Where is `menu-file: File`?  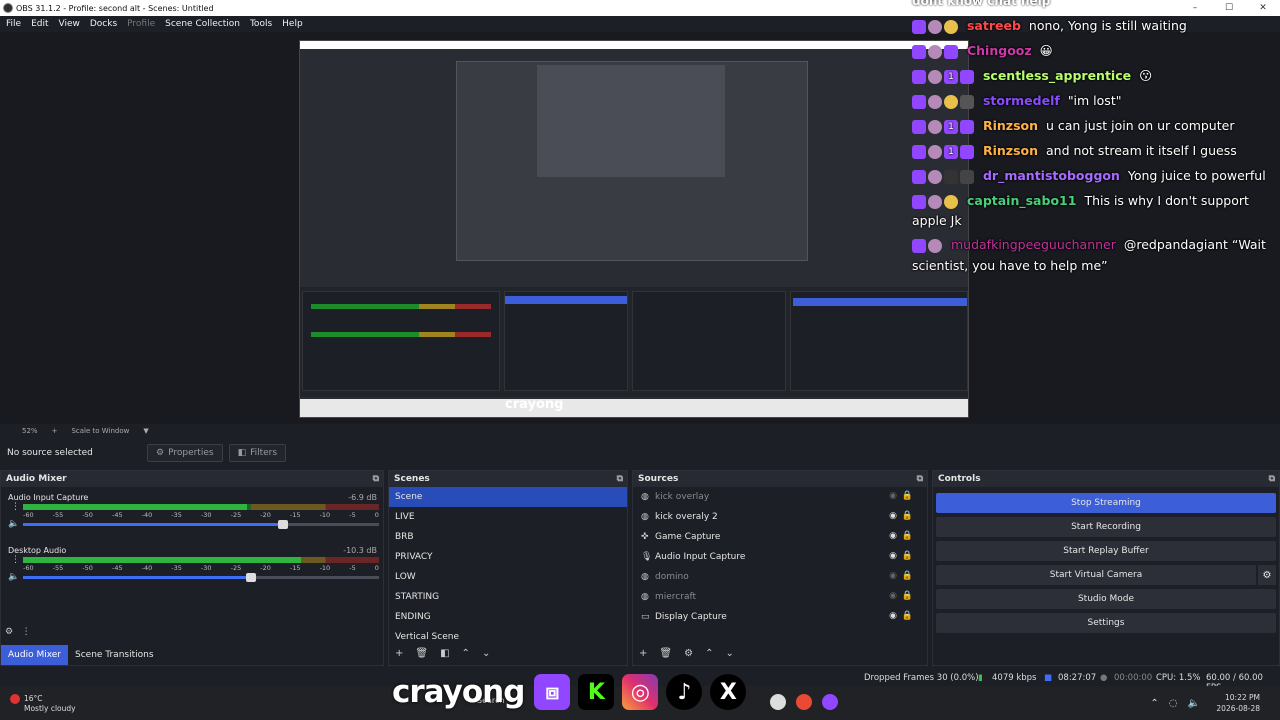
menu-file: File is located at coordinates (13, 24).